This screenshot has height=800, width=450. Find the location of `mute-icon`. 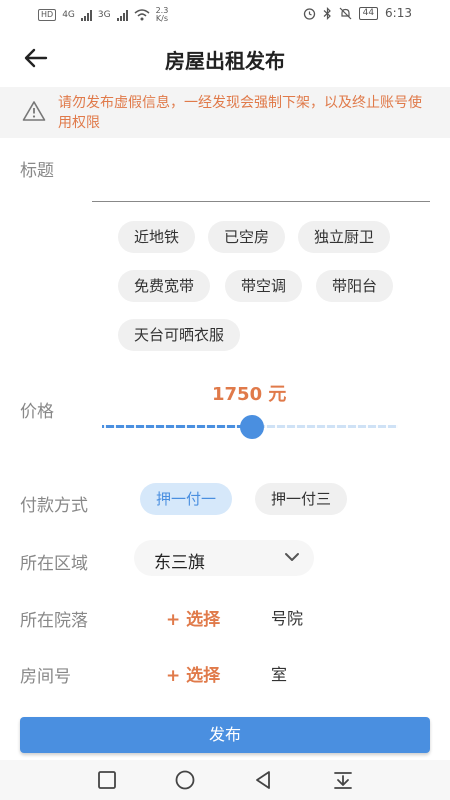

mute-icon is located at coordinates (345, 13).